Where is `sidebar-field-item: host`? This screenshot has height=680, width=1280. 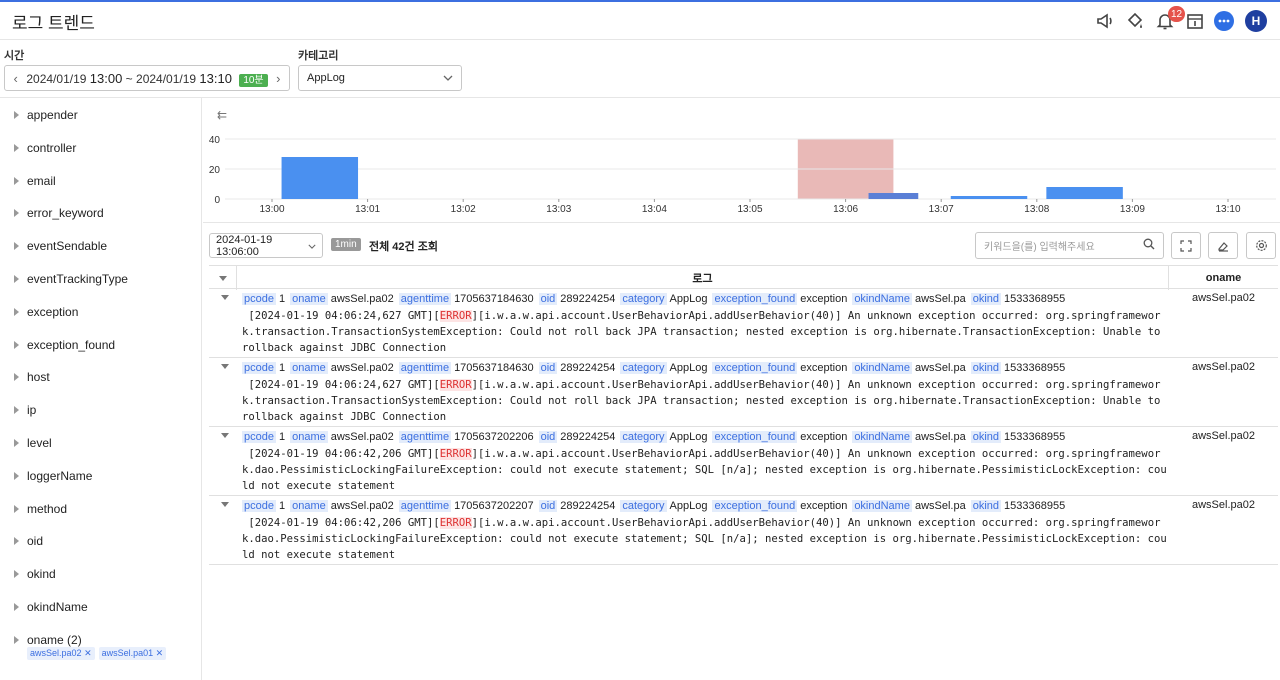
sidebar-field-item: host is located at coordinates (32, 377).